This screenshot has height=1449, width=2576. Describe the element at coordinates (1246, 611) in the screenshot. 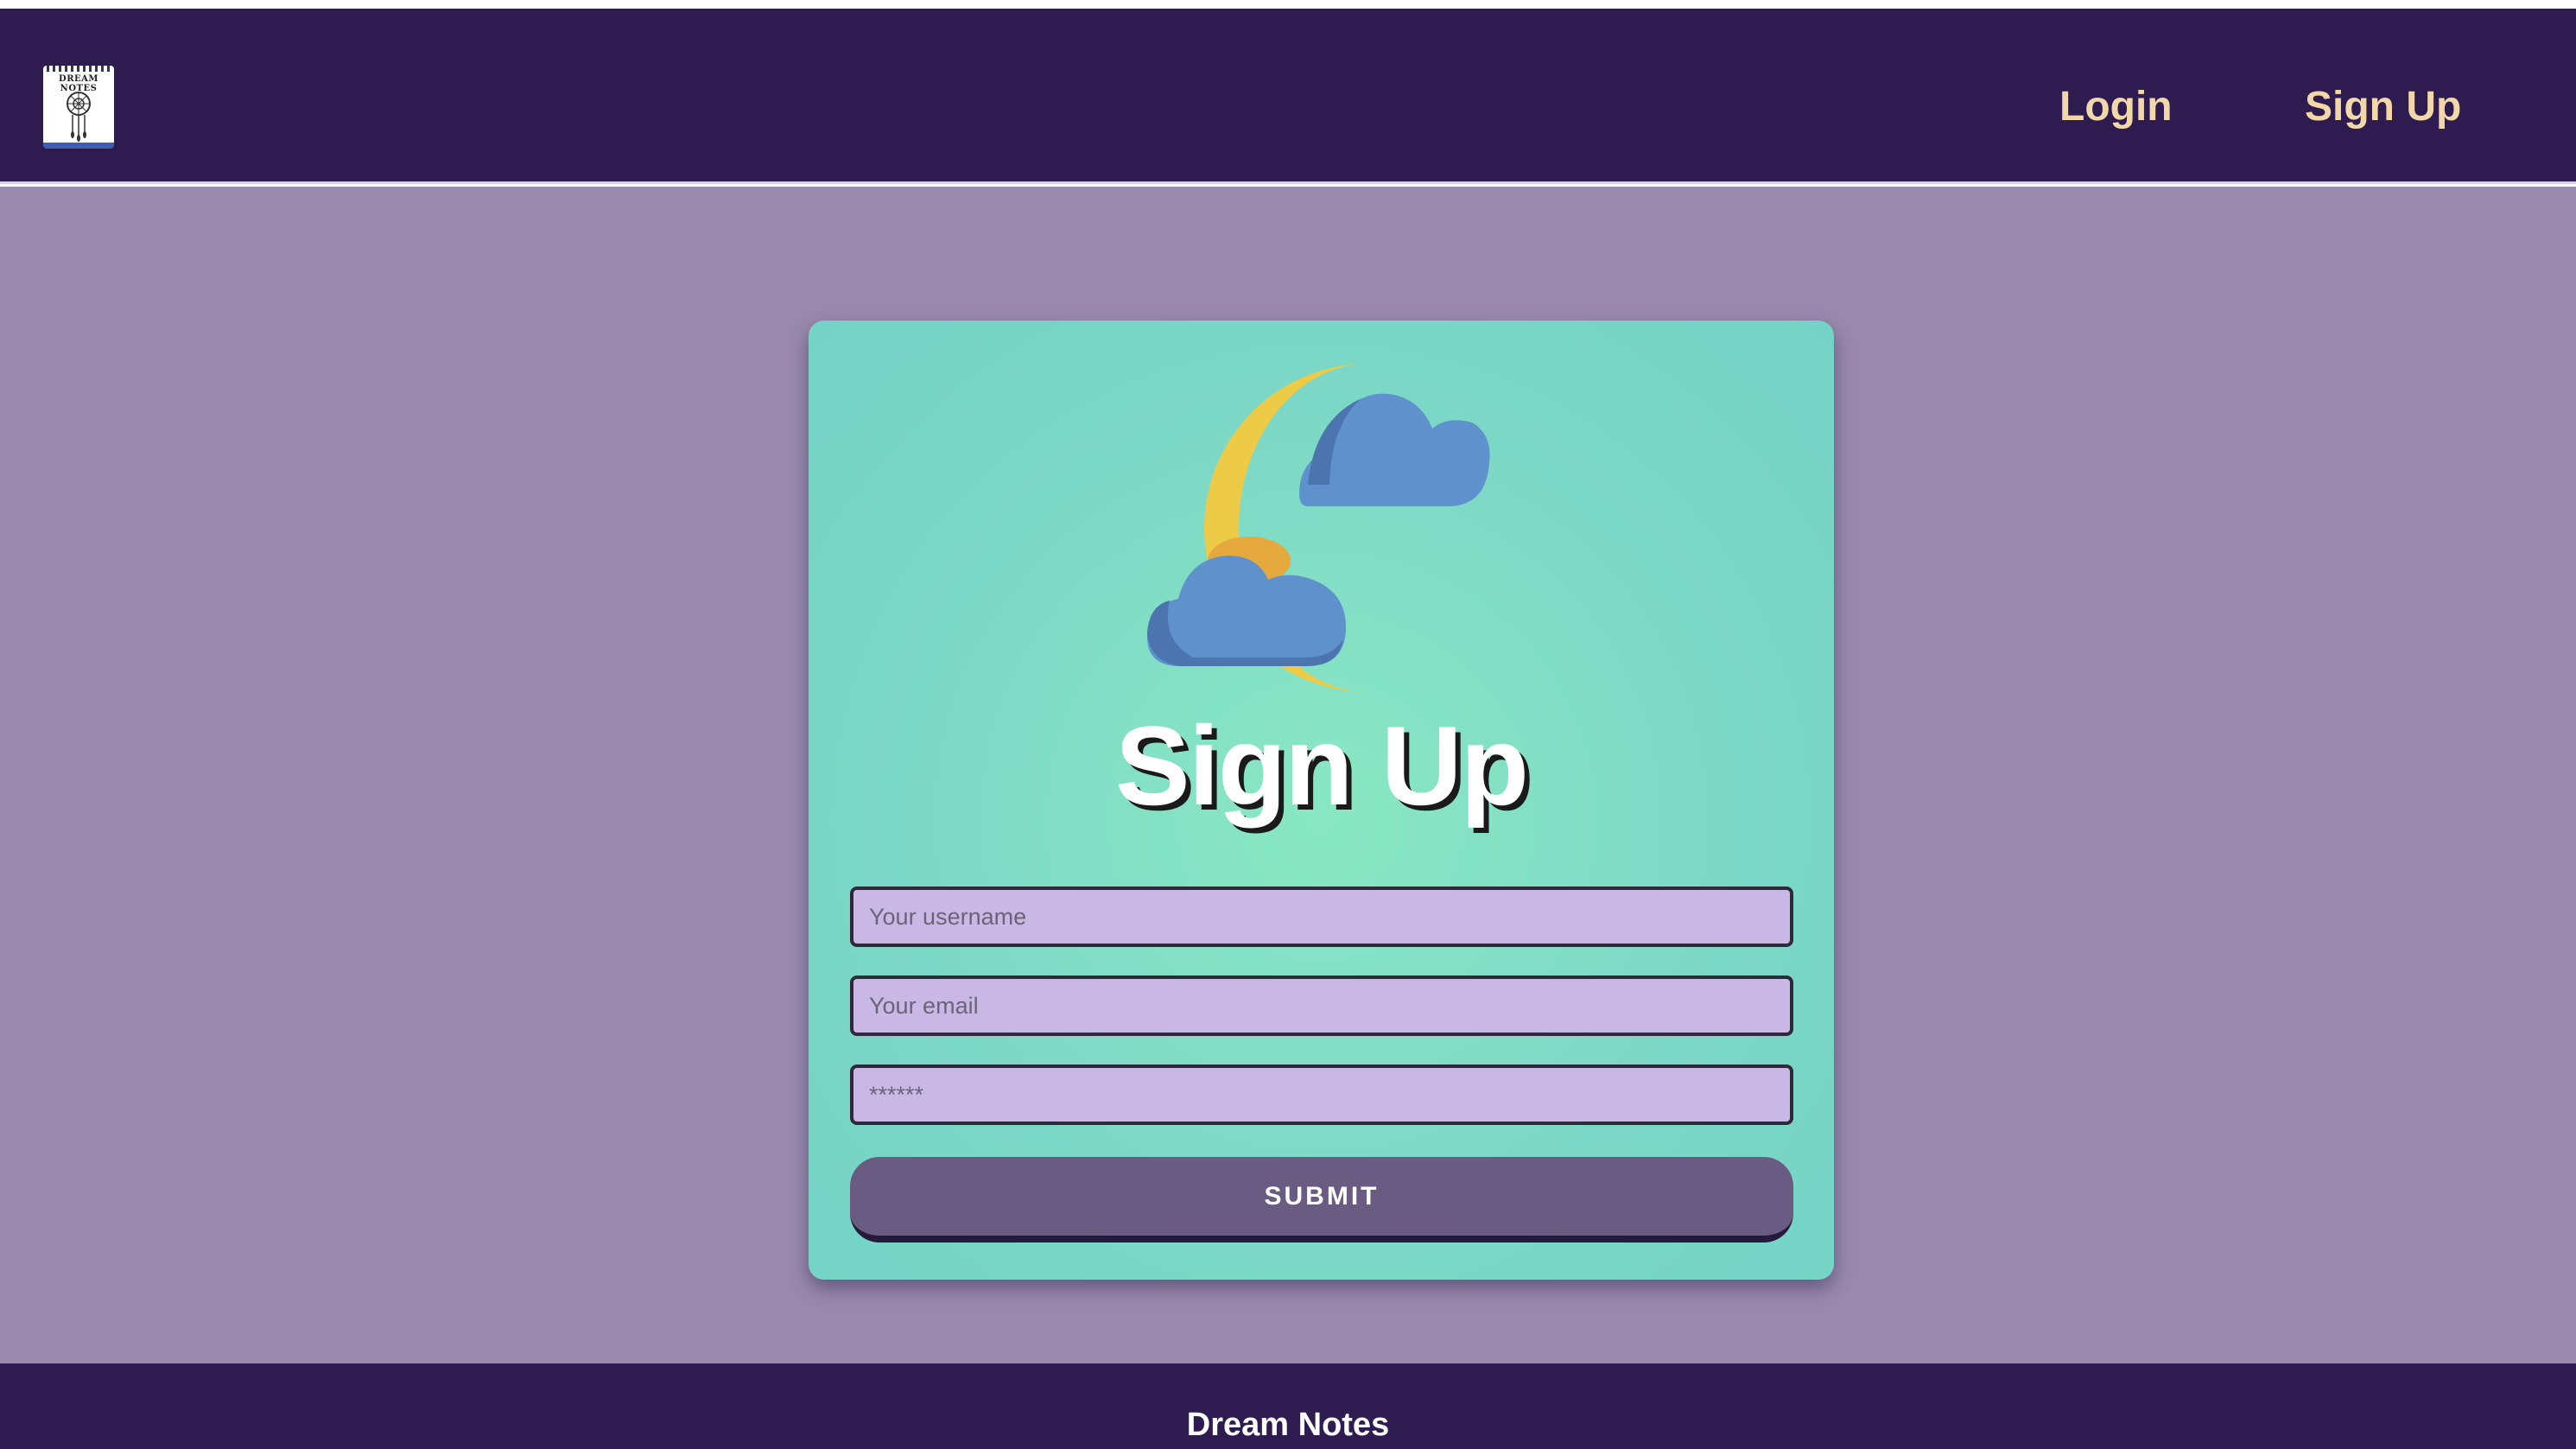

I see `lower-cloud-shape` at that location.